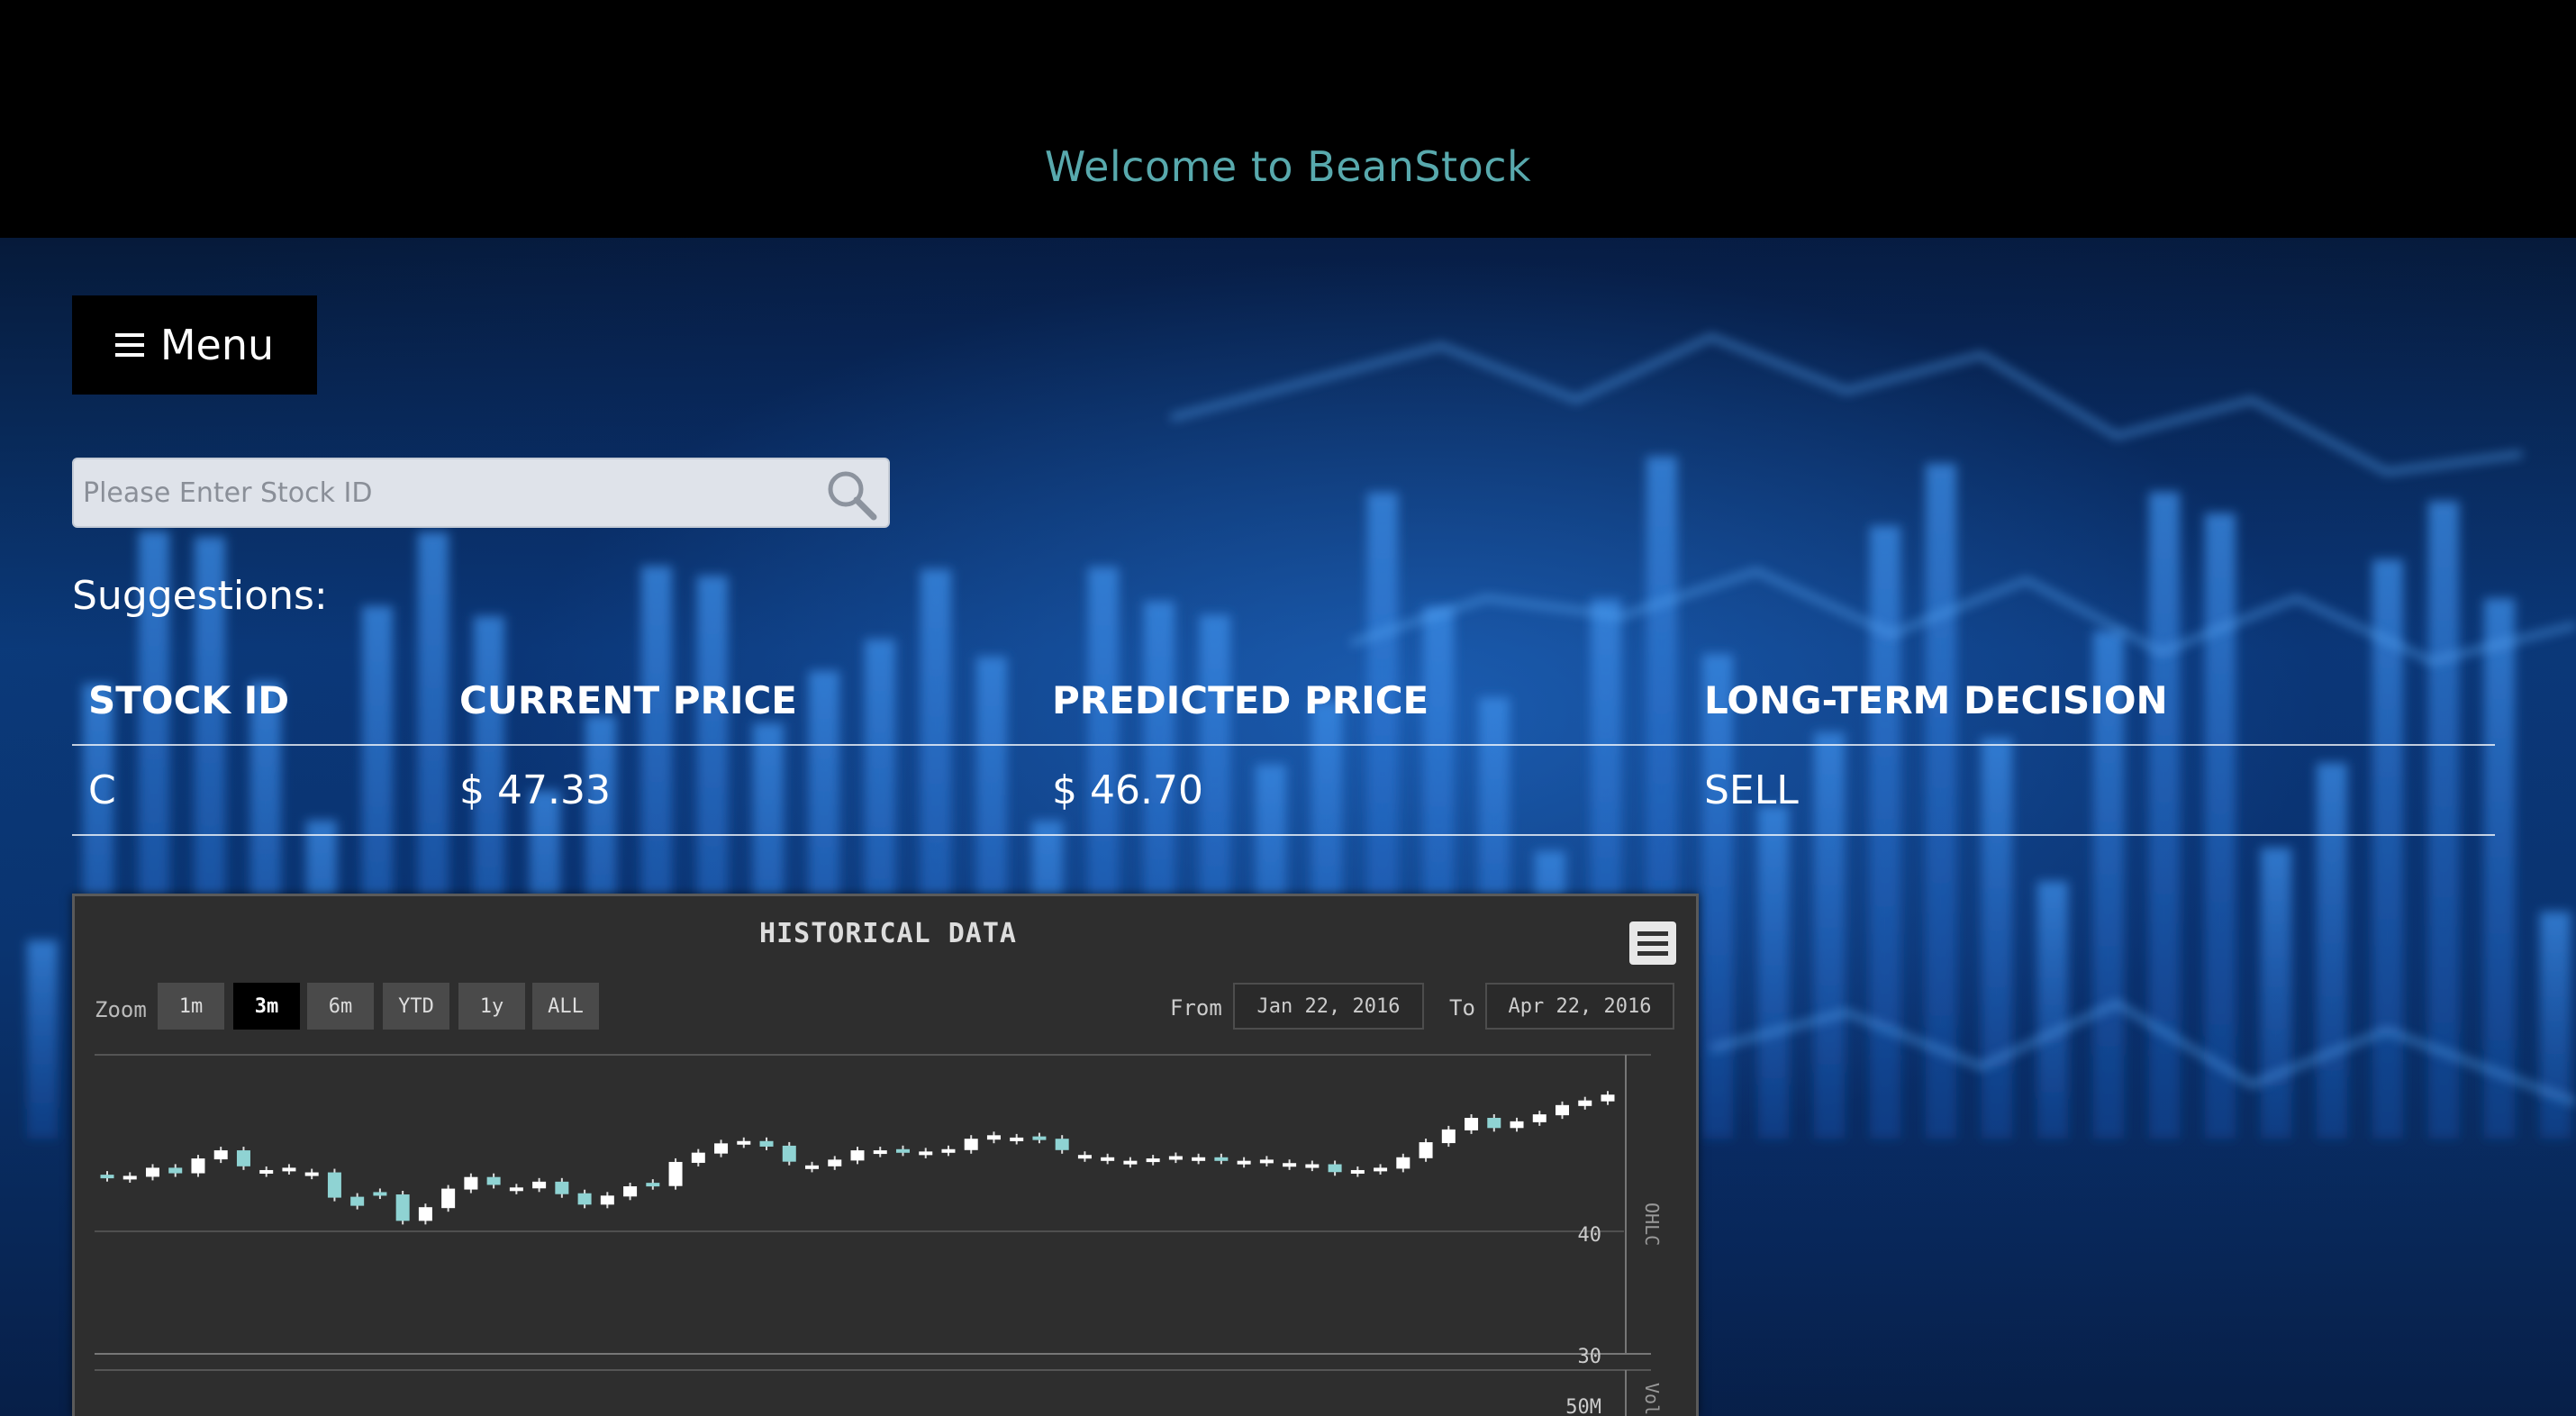 Image resolution: width=2576 pixels, height=1416 pixels. What do you see at coordinates (1590, 1235) in the screenshot?
I see `ohlc-tick-40: 40` at bounding box center [1590, 1235].